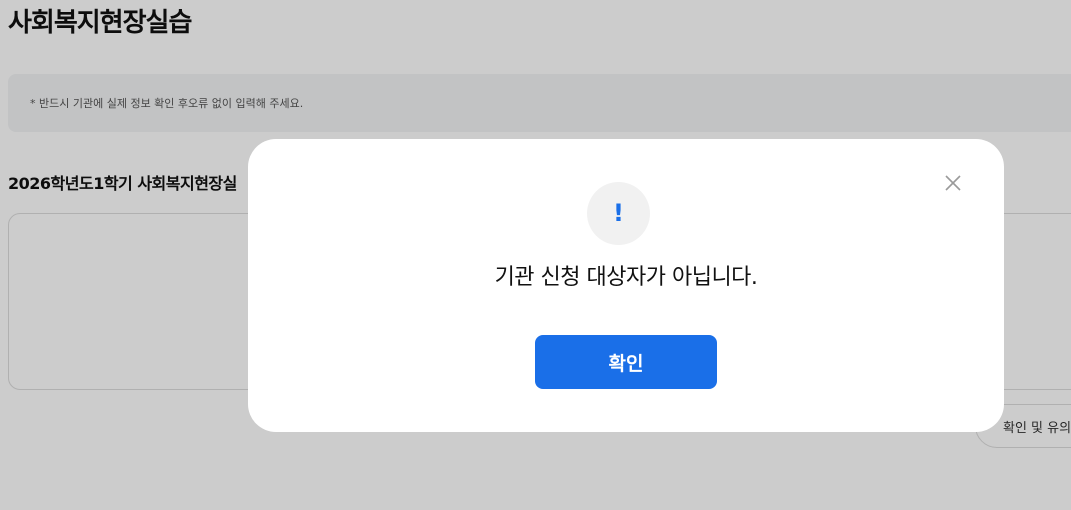 The image size is (1071, 510). I want to click on close-icon, so click(953, 183).